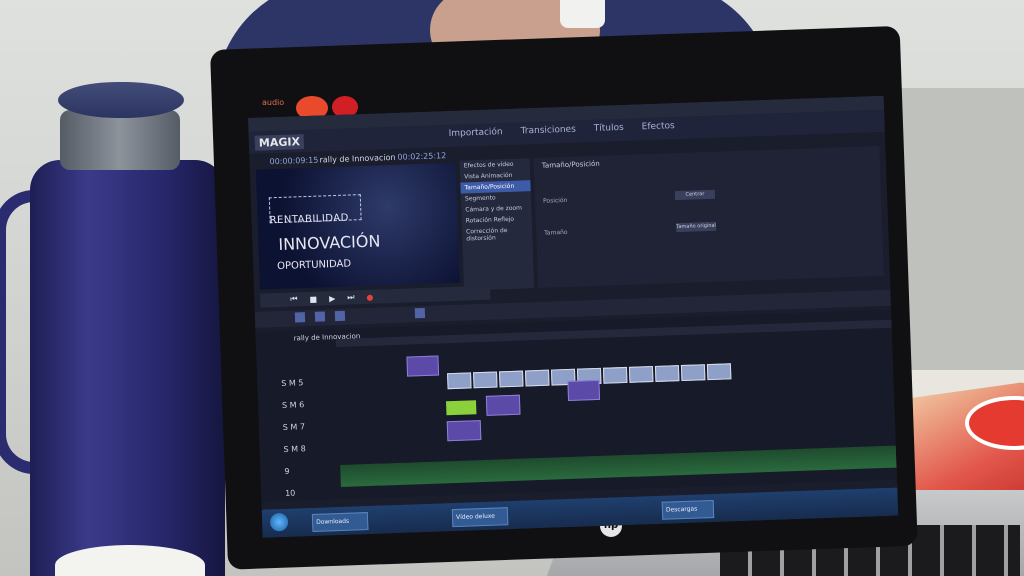  Describe the element at coordinates (340, 522) in the screenshot. I see `taskbar-item-downloads: Downloads` at that location.